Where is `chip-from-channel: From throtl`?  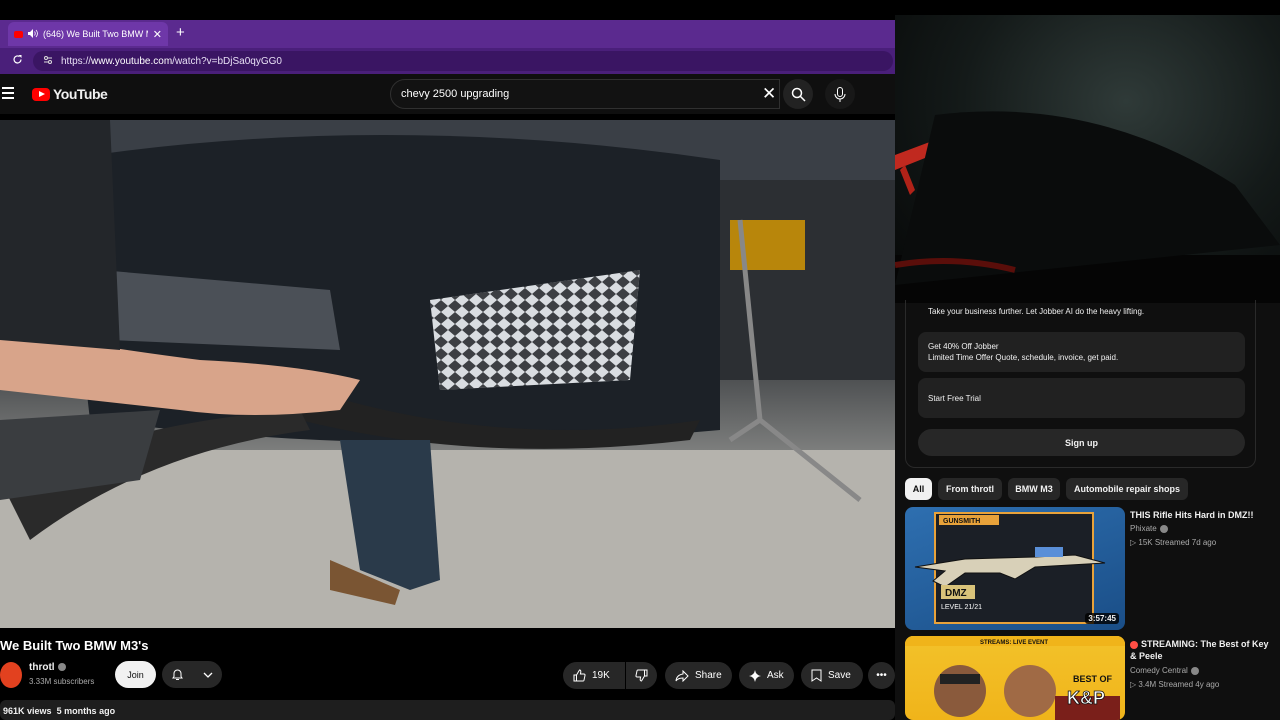 chip-from-channel: From throtl is located at coordinates (970, 489).